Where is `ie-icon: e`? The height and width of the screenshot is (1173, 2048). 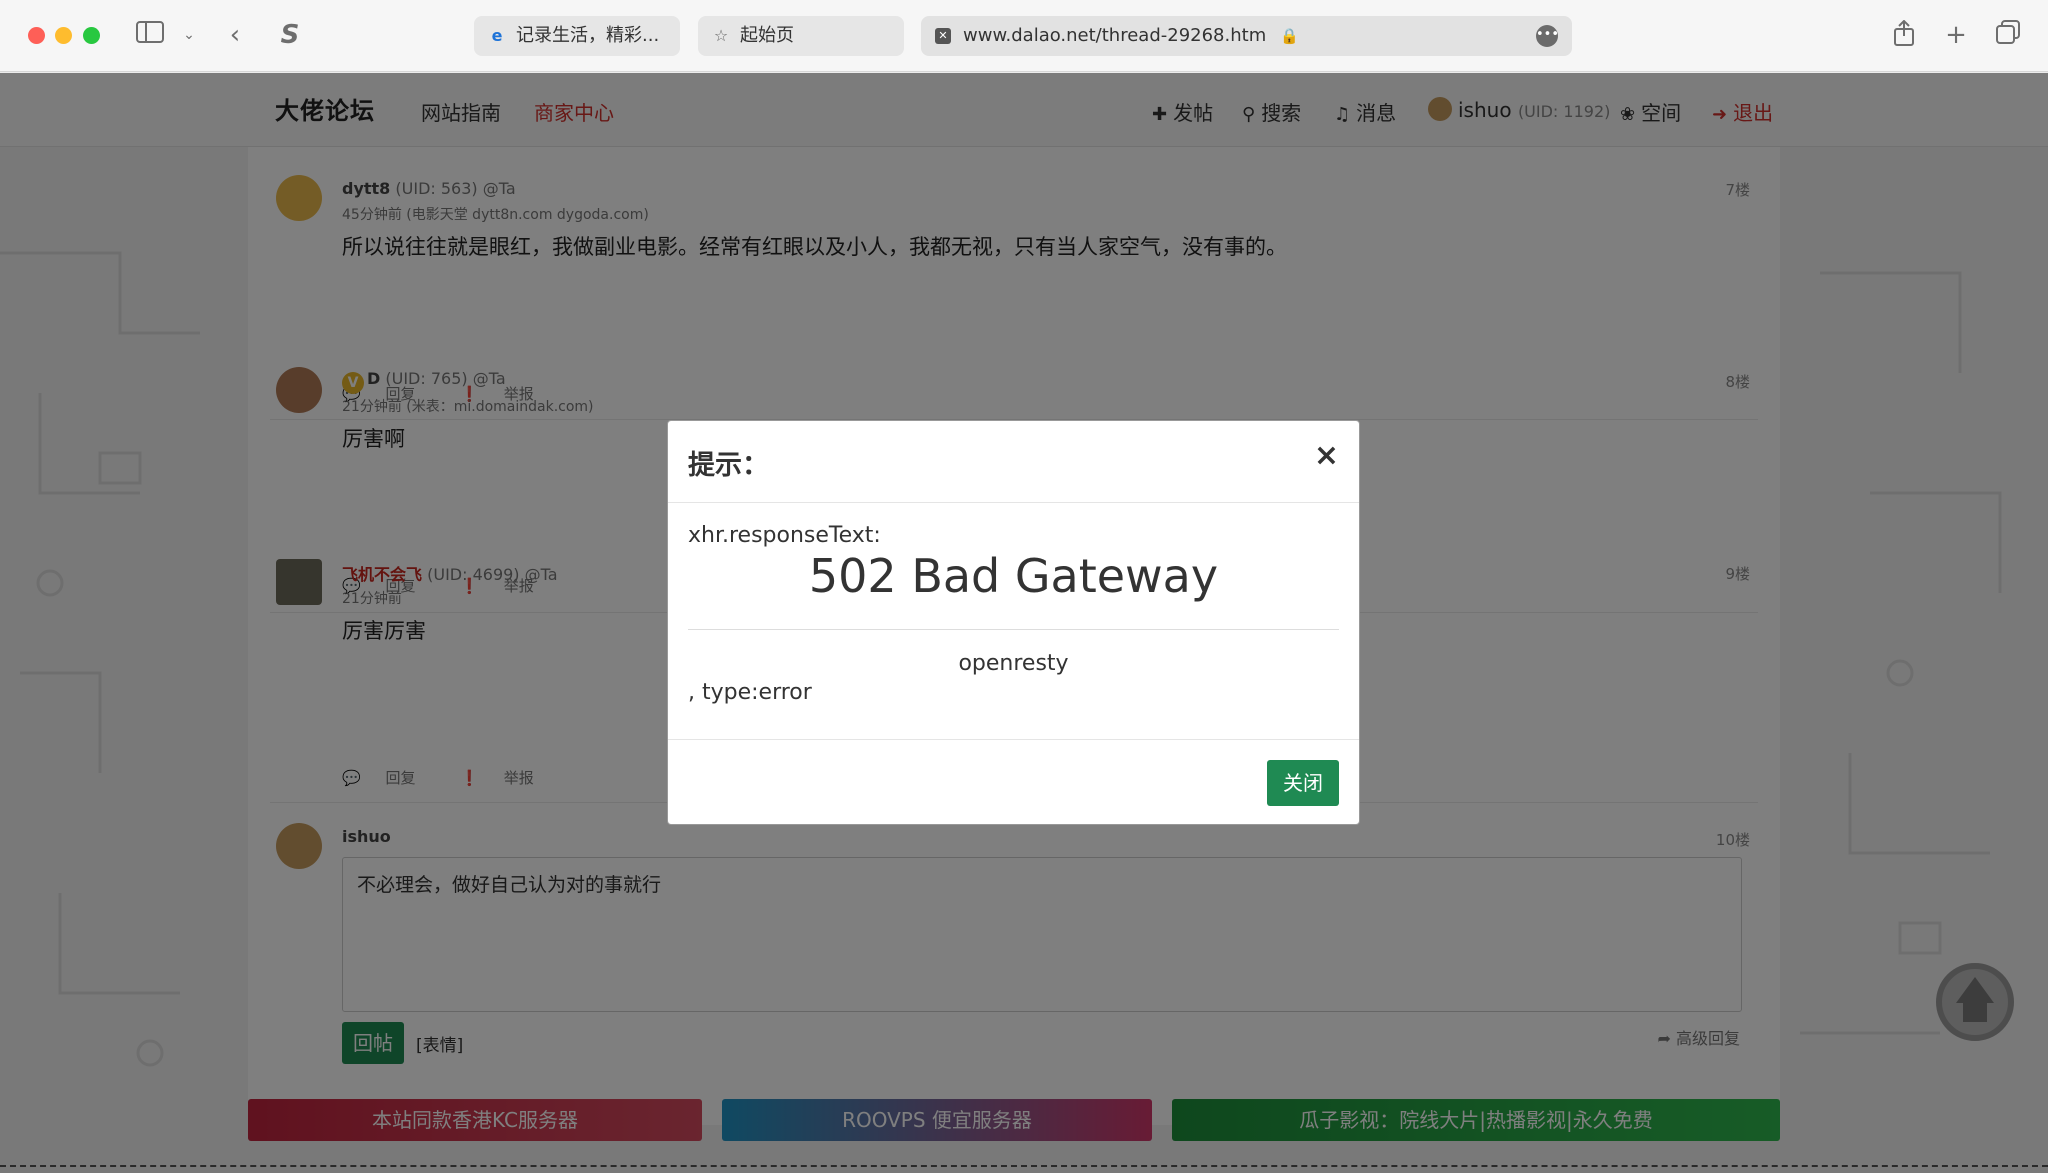
ie-icon: e is located at coordinates (497, 35).